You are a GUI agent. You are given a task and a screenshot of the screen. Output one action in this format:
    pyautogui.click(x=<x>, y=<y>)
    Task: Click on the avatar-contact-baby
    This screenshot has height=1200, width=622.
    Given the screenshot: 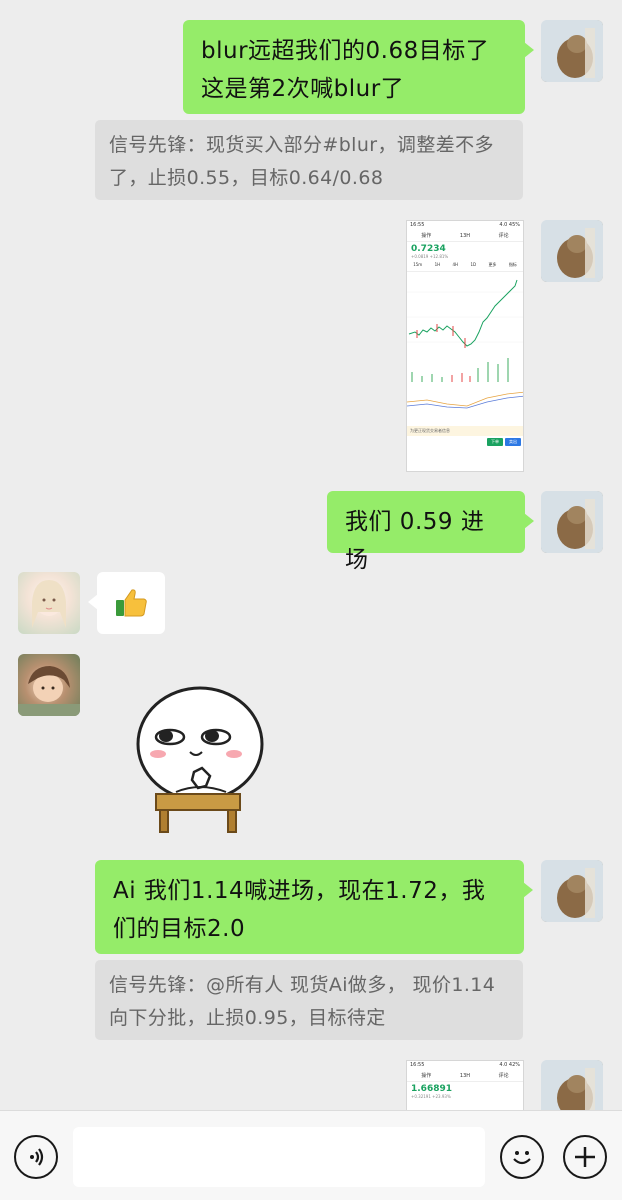 What is the action you would take?
    pyautogui.click(x=49, y=685)
    